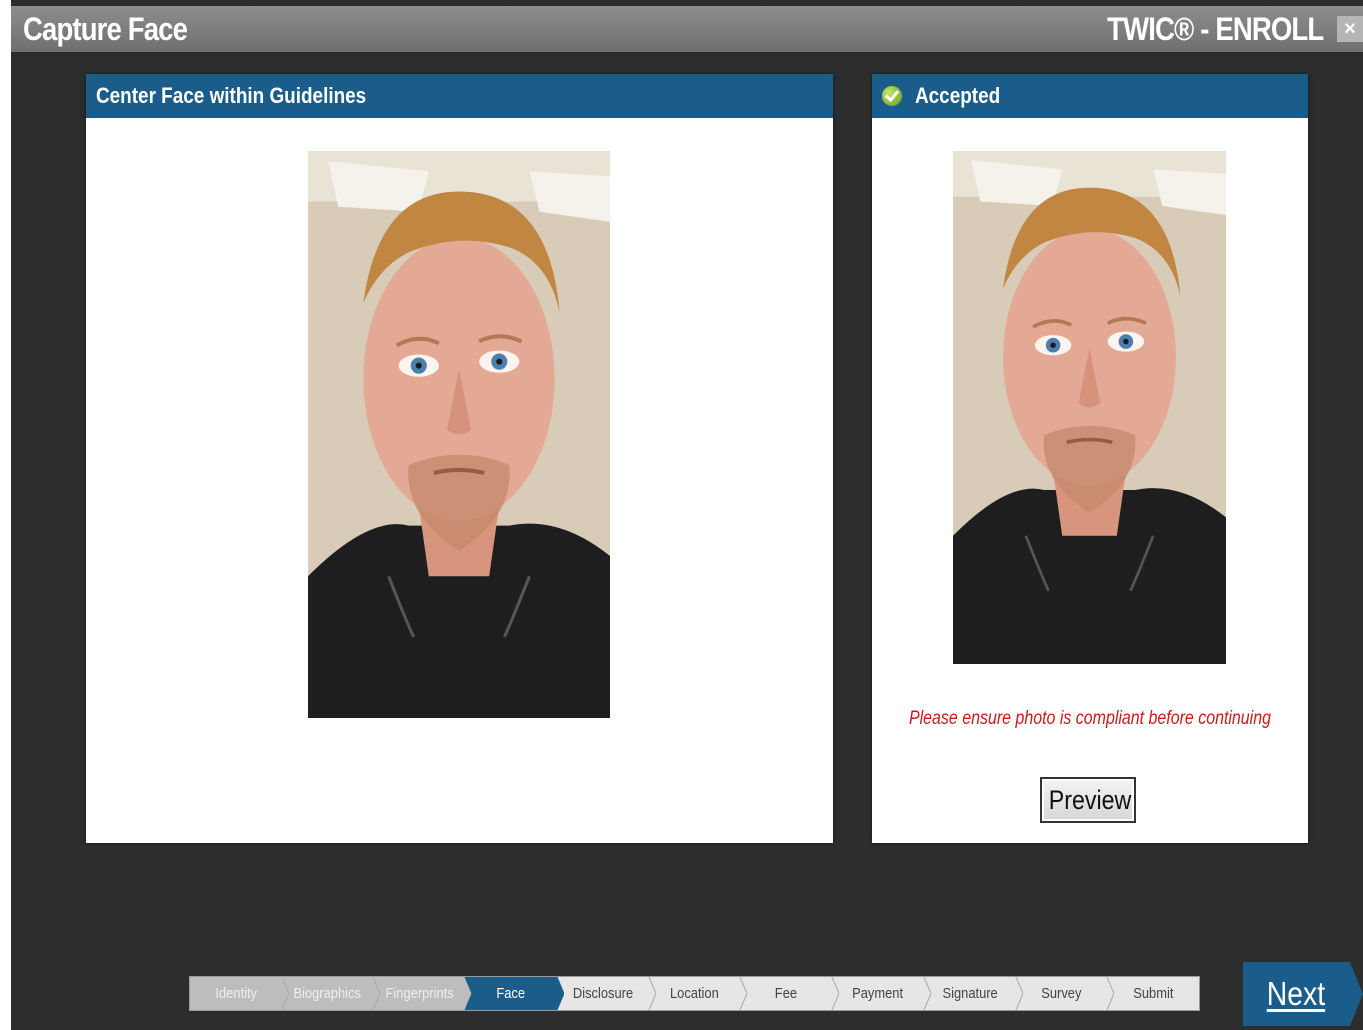 This screenshot has width=1363, height=1030. I want to click on step-survey: Survey, so click(1065, 993).